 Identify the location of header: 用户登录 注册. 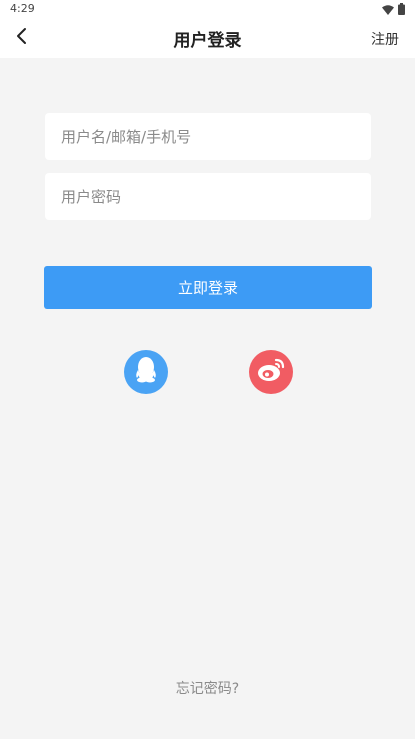
(207, 38).